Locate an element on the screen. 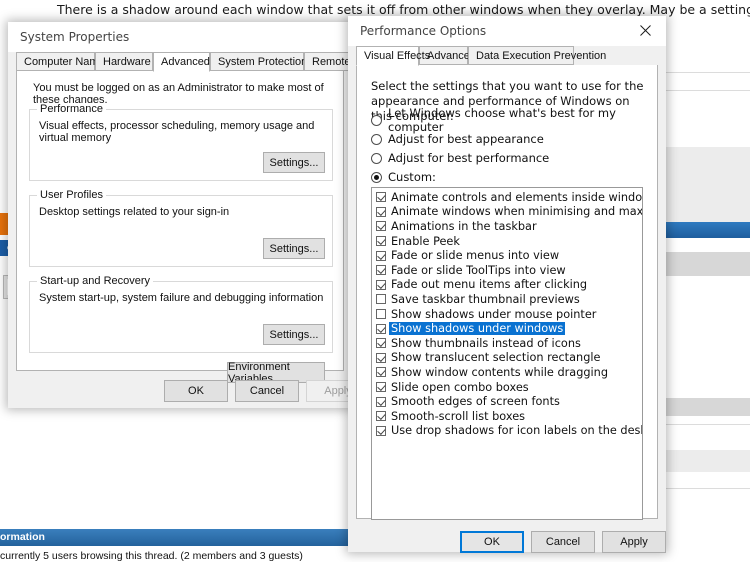  user-profiles-group-description: Desktop settings related to your sign-in is located at coordinates (134, 212).